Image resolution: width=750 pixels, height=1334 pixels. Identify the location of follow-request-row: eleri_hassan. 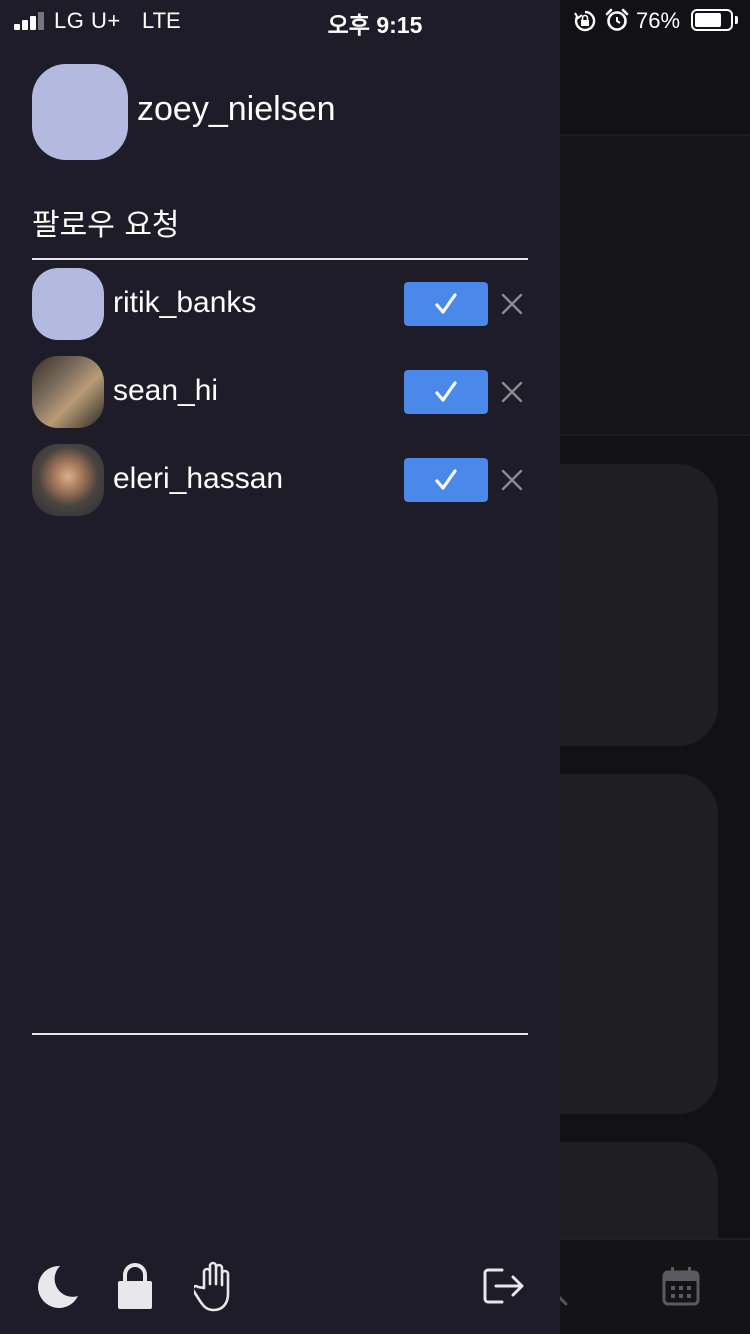
(280, 488).